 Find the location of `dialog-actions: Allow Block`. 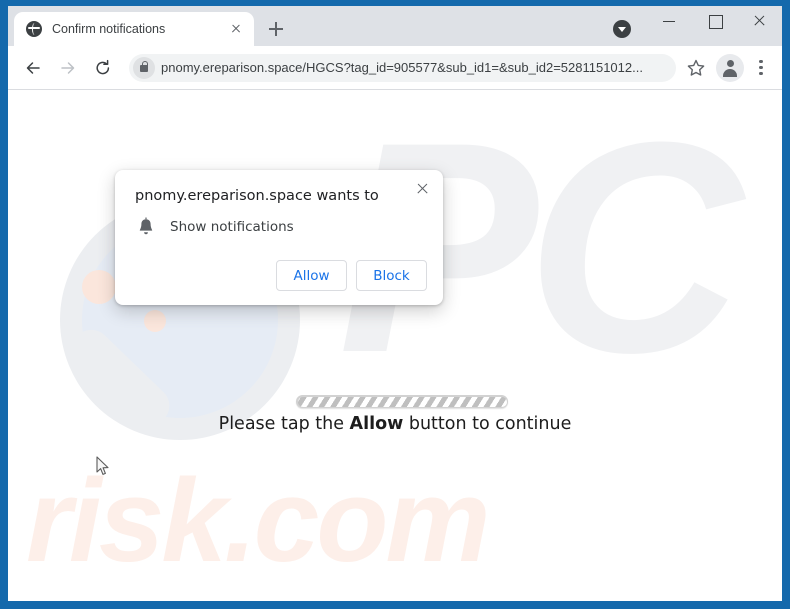

dialog-actions: Allow Block is located at coordinates (281, 275).